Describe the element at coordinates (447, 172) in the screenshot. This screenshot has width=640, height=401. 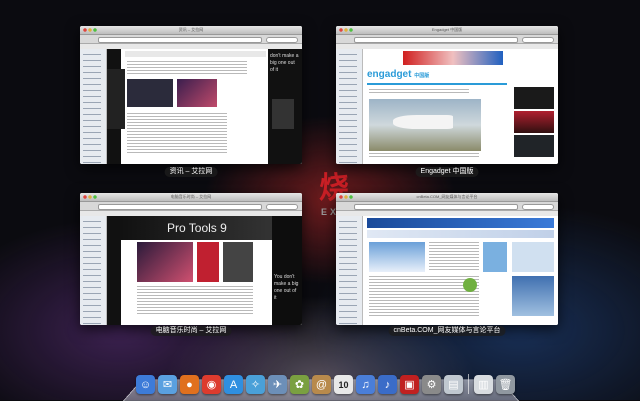
I see `window-caption-2: Engadget 中国版` at that location.